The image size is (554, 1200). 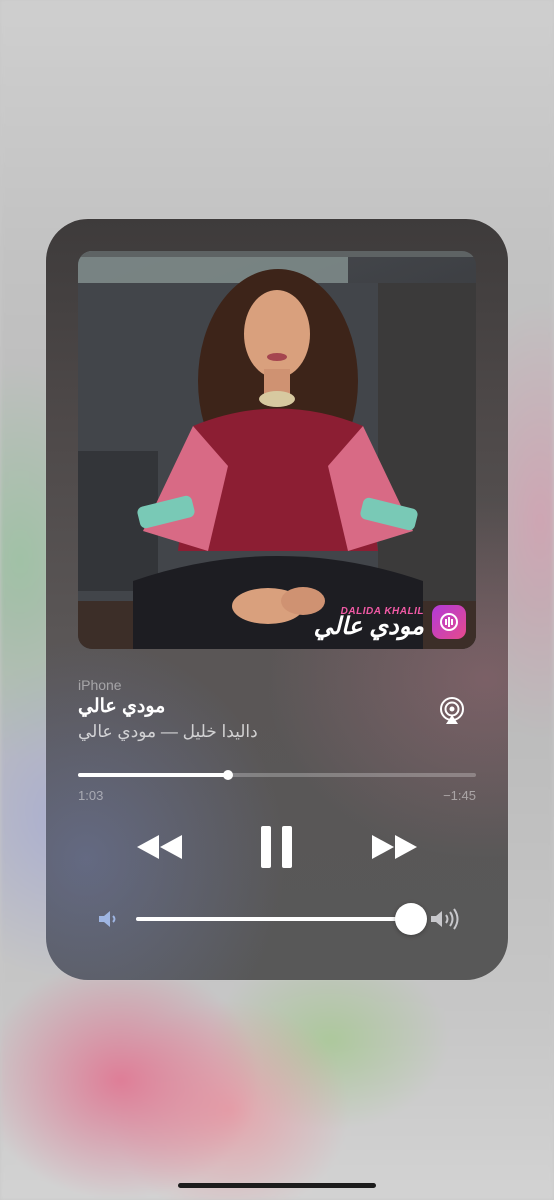 I want to click on home-indicator, so click(x=277, y=1185).